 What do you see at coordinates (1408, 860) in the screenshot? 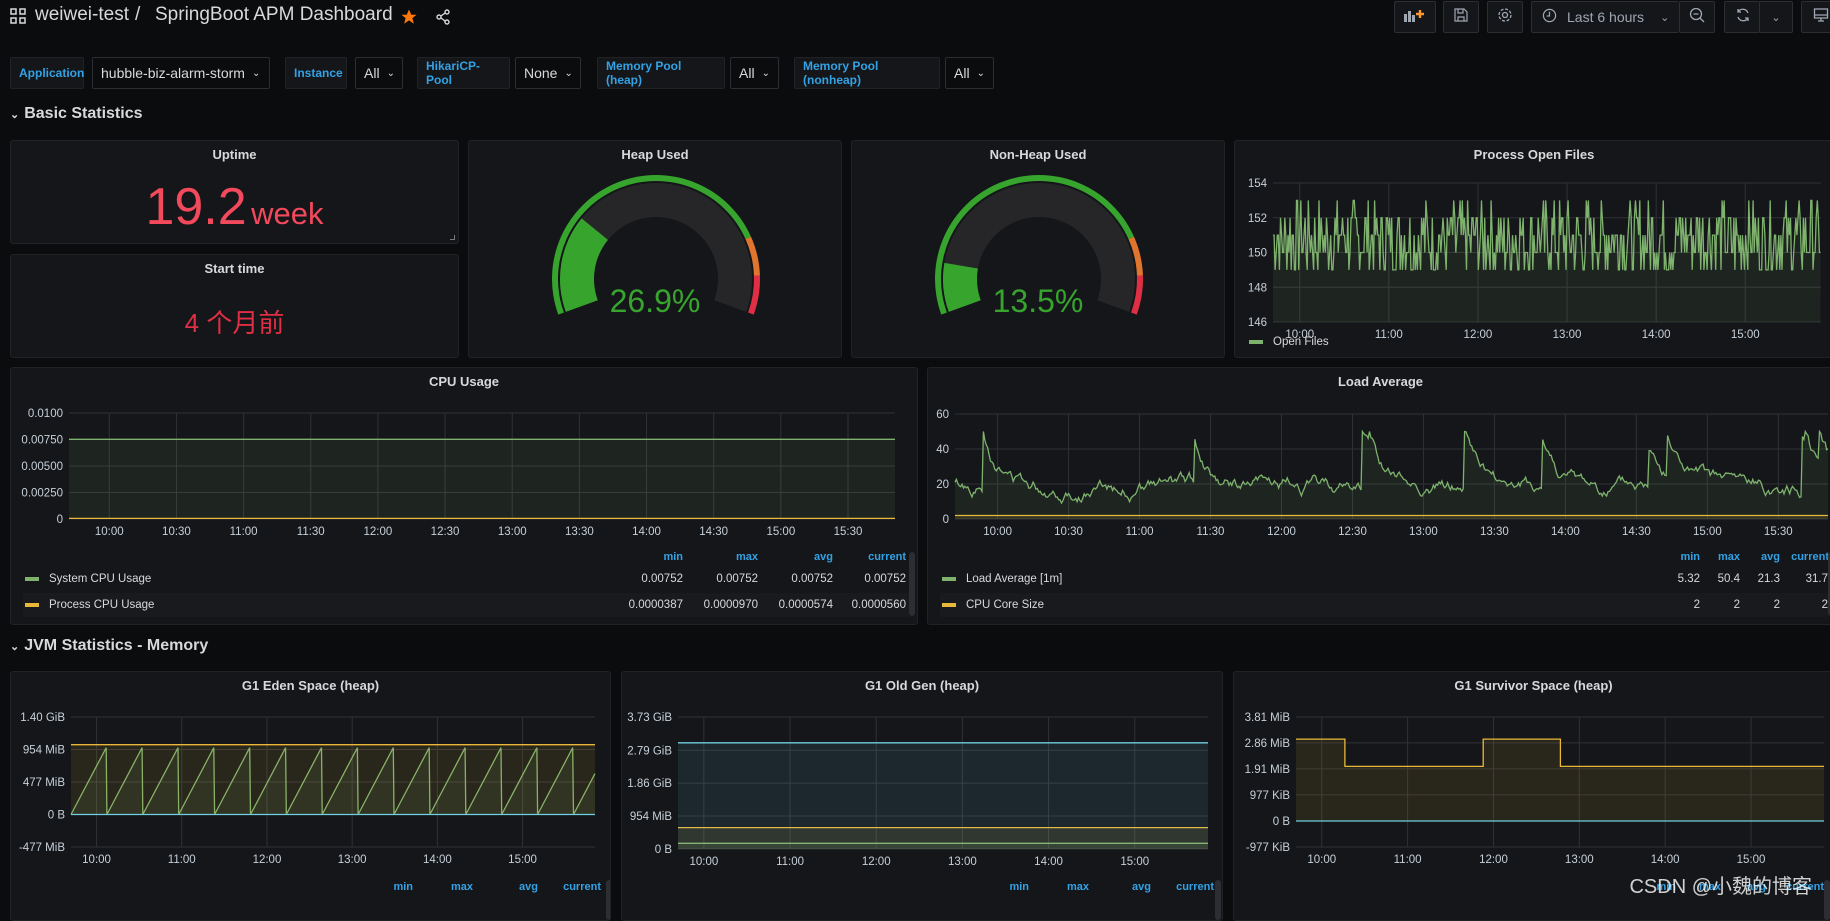
I see `x-tick-label: 11:00` at bounding box center [1408, 860].